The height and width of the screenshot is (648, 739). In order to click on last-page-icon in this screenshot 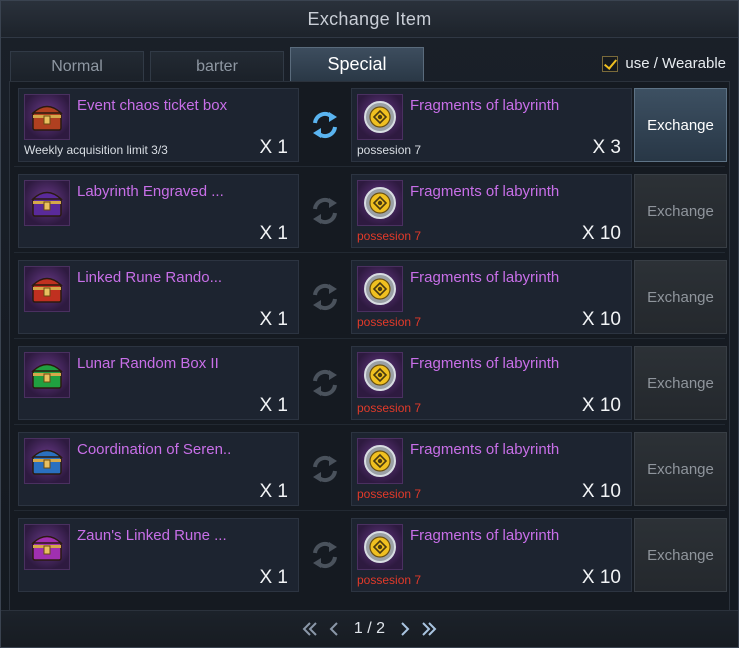, I will do `click(429, 629)`.